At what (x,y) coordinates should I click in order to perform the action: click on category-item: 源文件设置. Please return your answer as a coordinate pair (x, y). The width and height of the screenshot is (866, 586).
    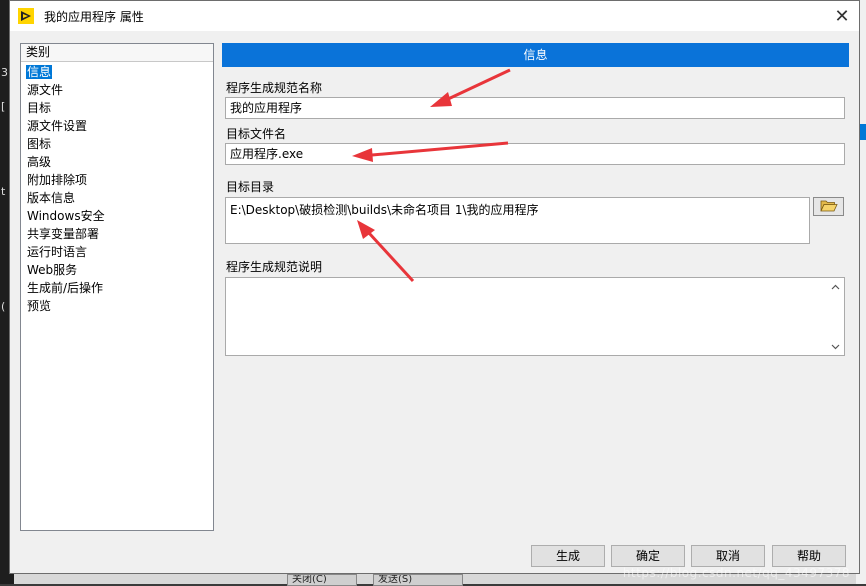
    Looking at the image, I should click on (119, 126).